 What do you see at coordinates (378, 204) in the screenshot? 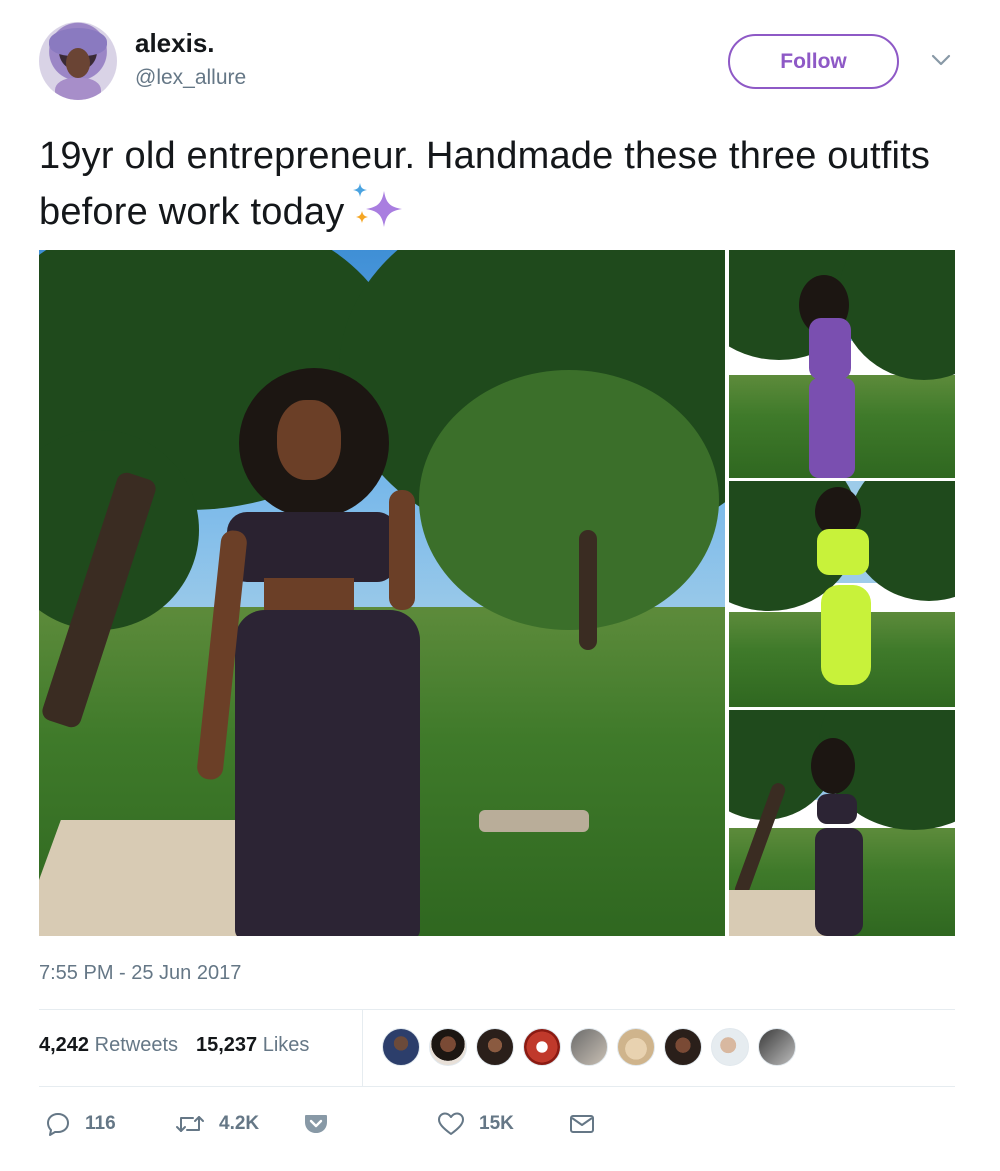
I see `sparkles-icon` at bounding box center [378, 204].